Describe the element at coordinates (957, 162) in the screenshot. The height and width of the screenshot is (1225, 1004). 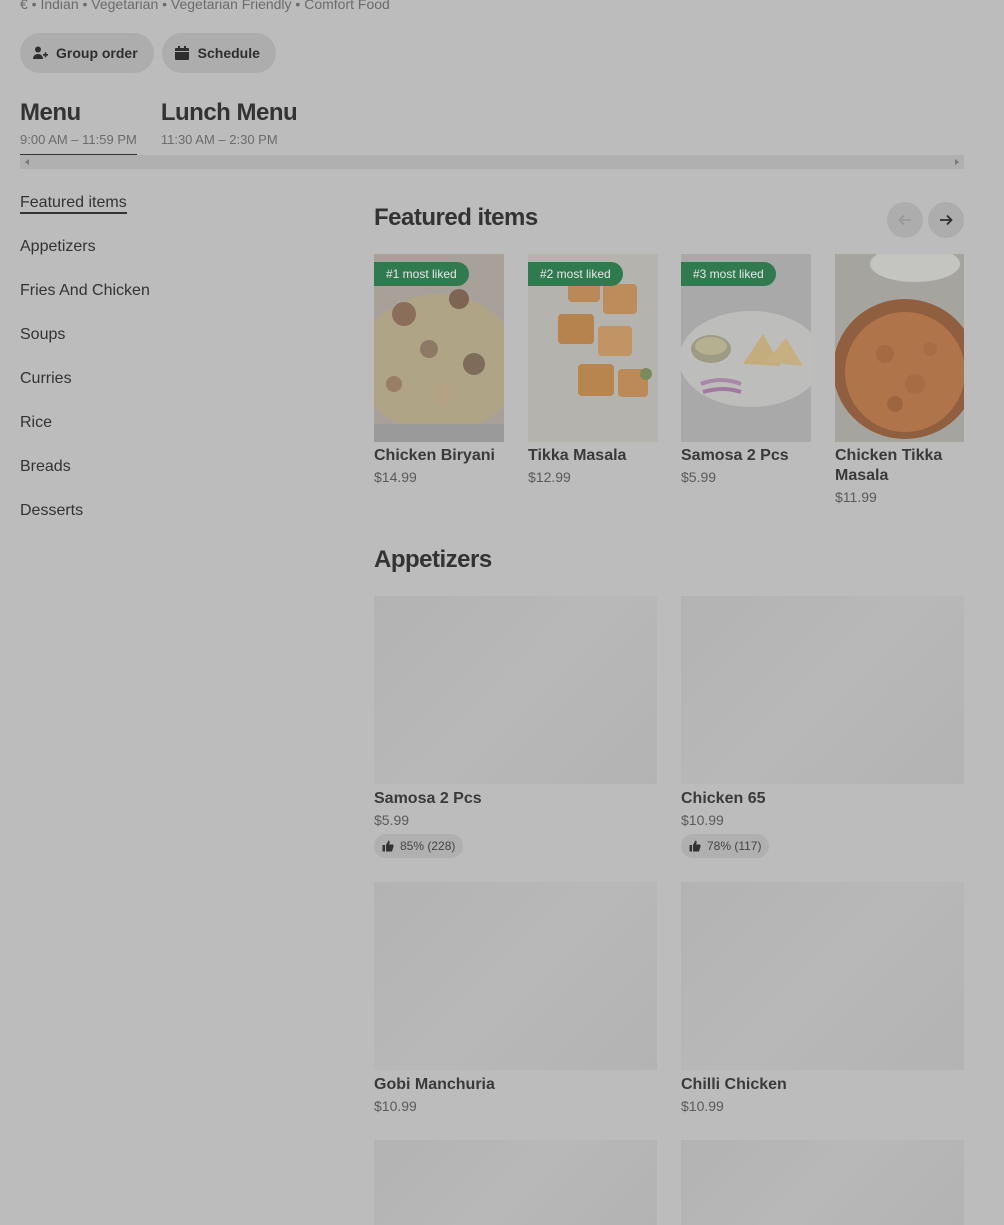
I see `scroll-right-icon` at that location.